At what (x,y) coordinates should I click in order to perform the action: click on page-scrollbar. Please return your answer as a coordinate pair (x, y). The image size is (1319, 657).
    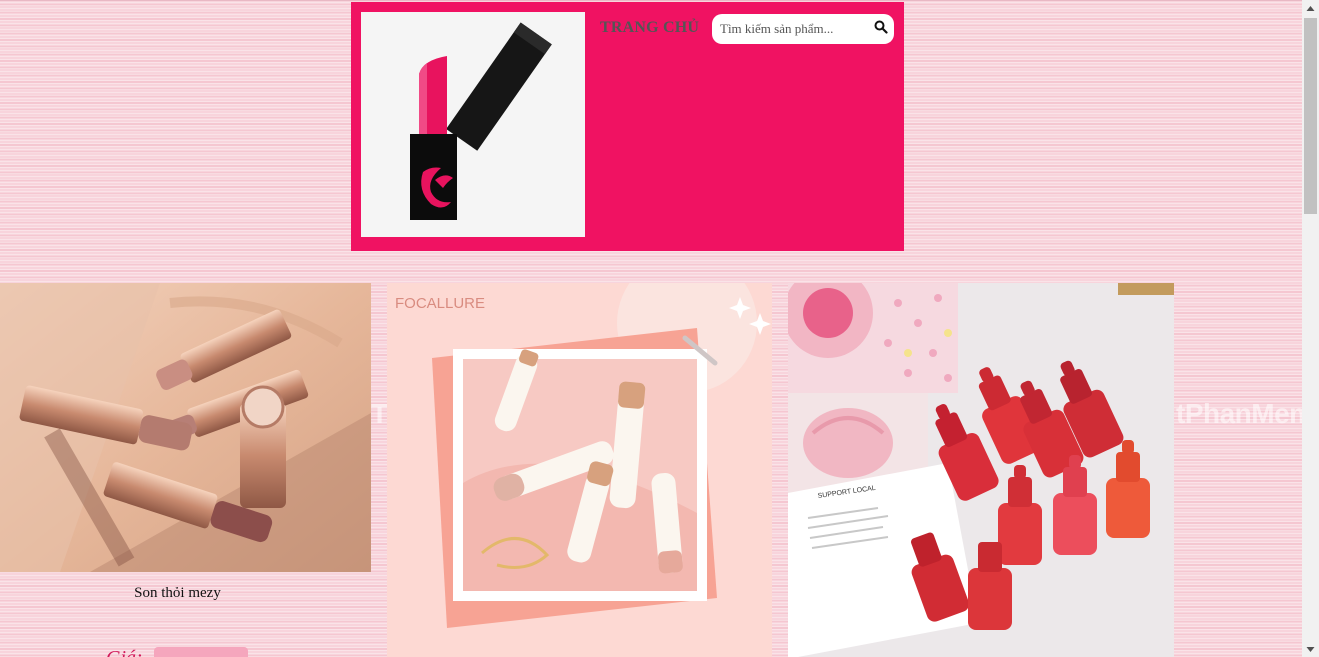
    Looking at the image, I should click on (1310, 328).